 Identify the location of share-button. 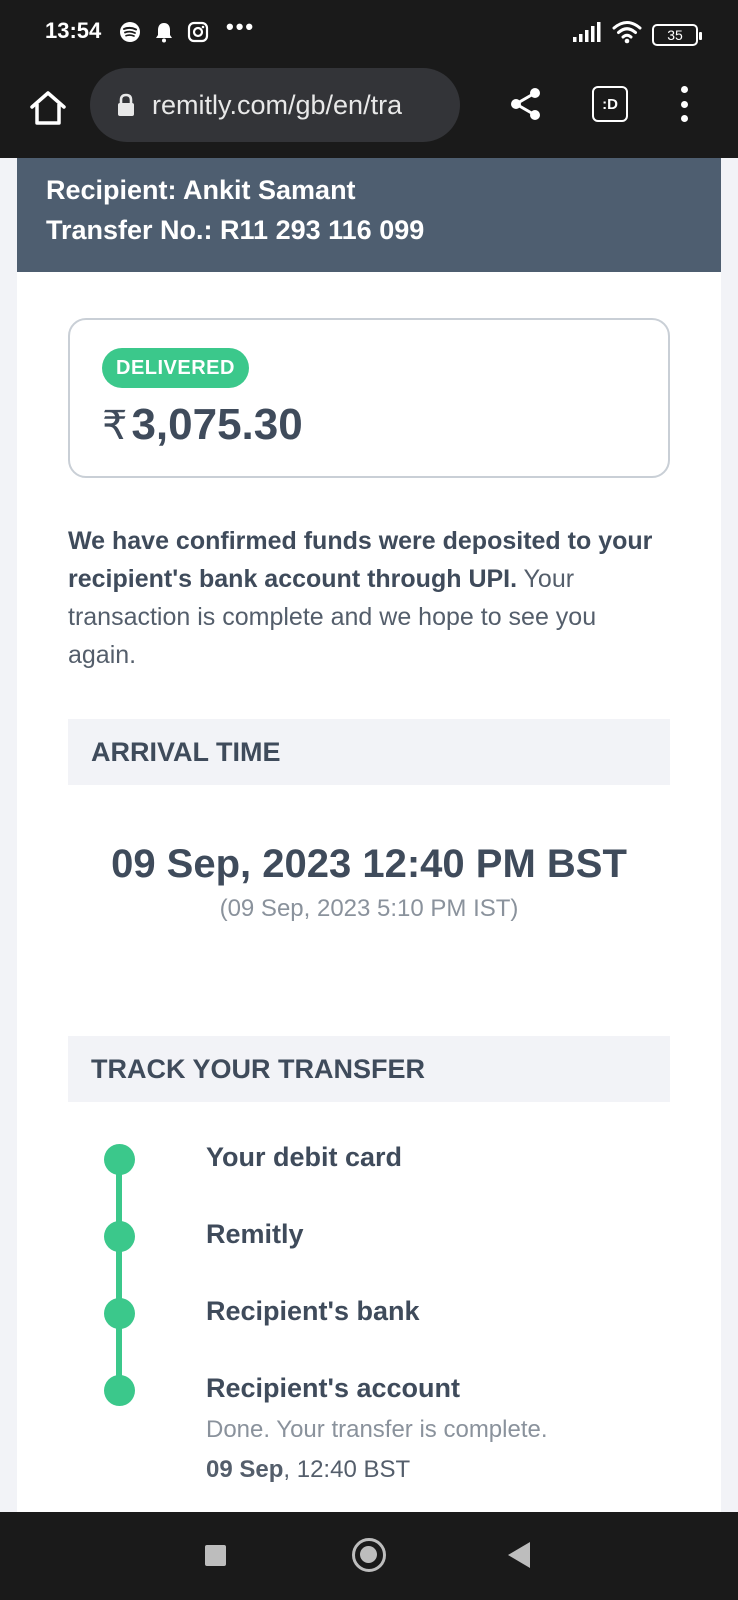
(526, 104).